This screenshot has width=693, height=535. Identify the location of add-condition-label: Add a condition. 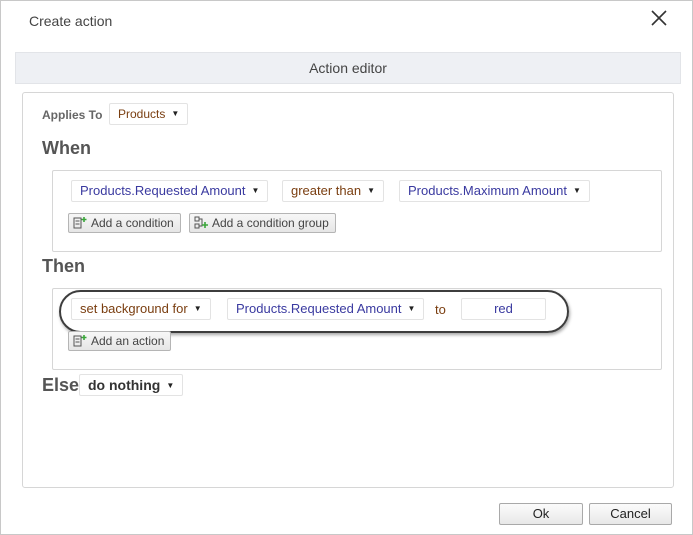
(132, 223).